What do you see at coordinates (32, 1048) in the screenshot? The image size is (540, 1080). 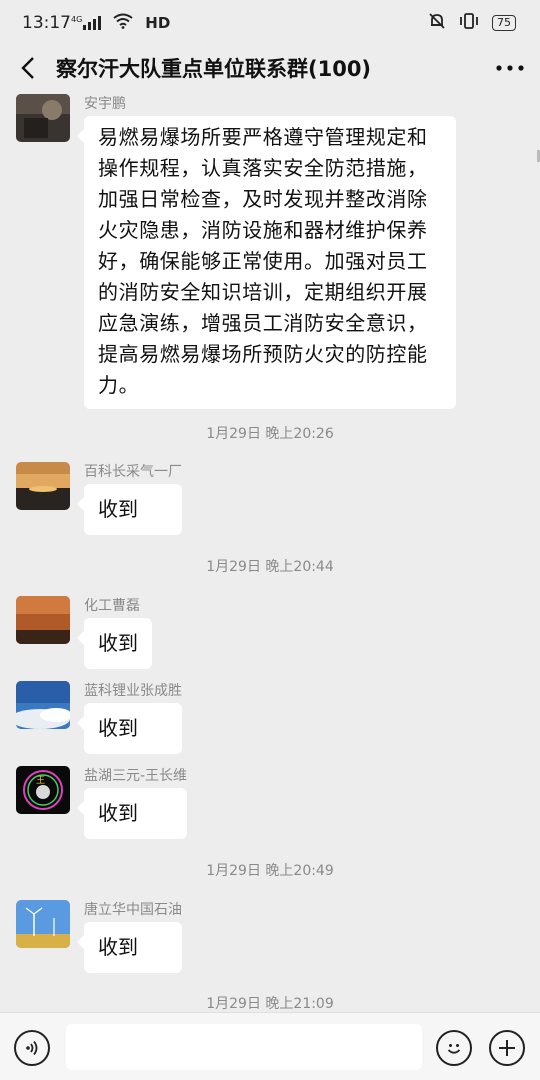 I see `voice-icon` at bounding box center [32, 1048].